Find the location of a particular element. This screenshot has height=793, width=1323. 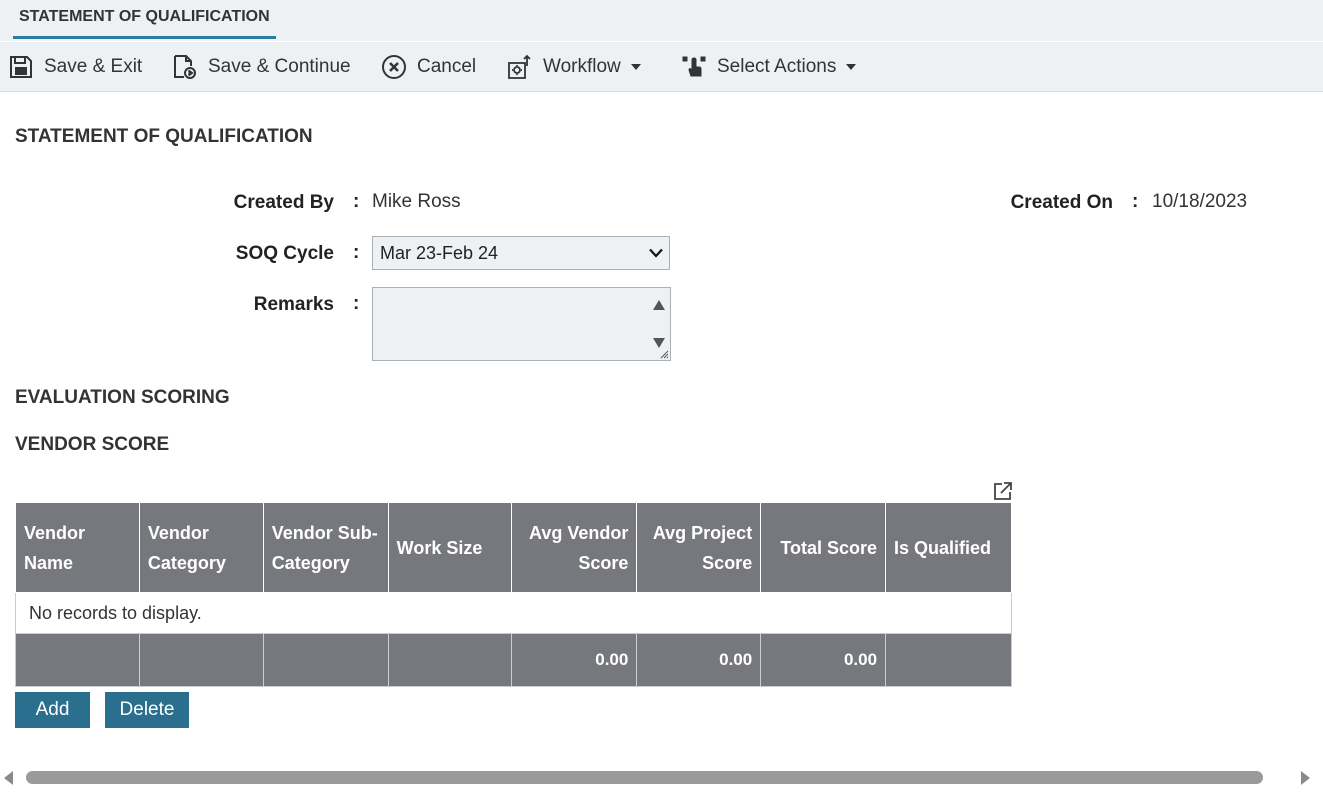

document-arrow-icon is located at coordinates (185, 66).